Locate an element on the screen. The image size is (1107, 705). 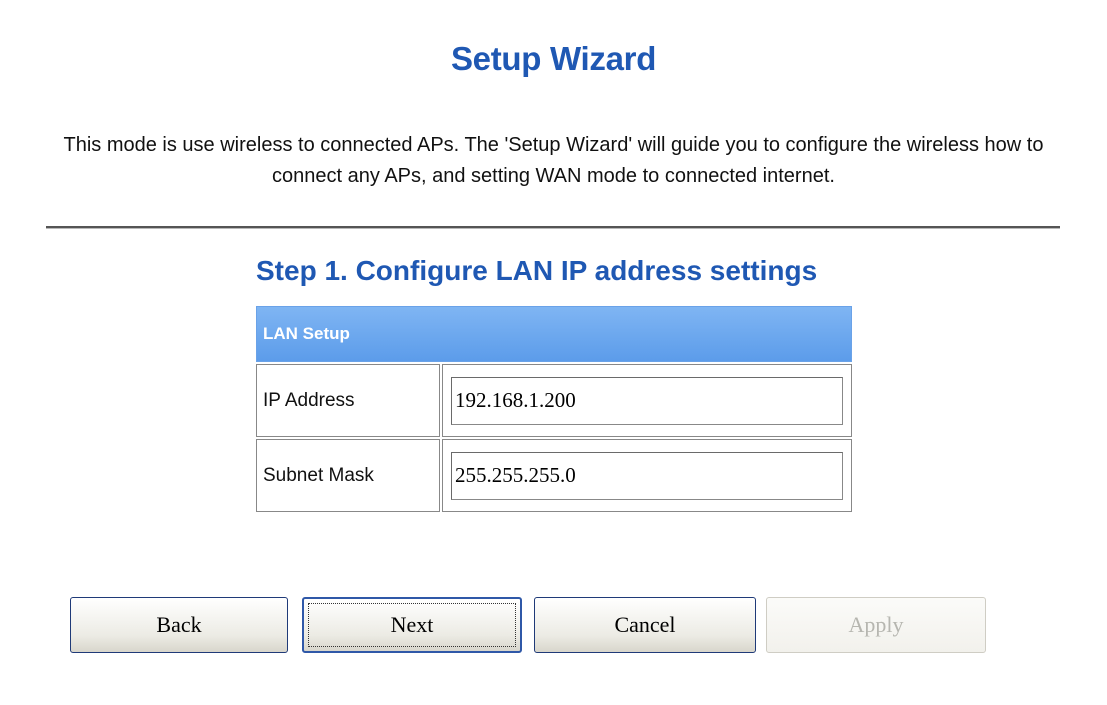
subnet-mask-cell is located at coordinates (647, 475).